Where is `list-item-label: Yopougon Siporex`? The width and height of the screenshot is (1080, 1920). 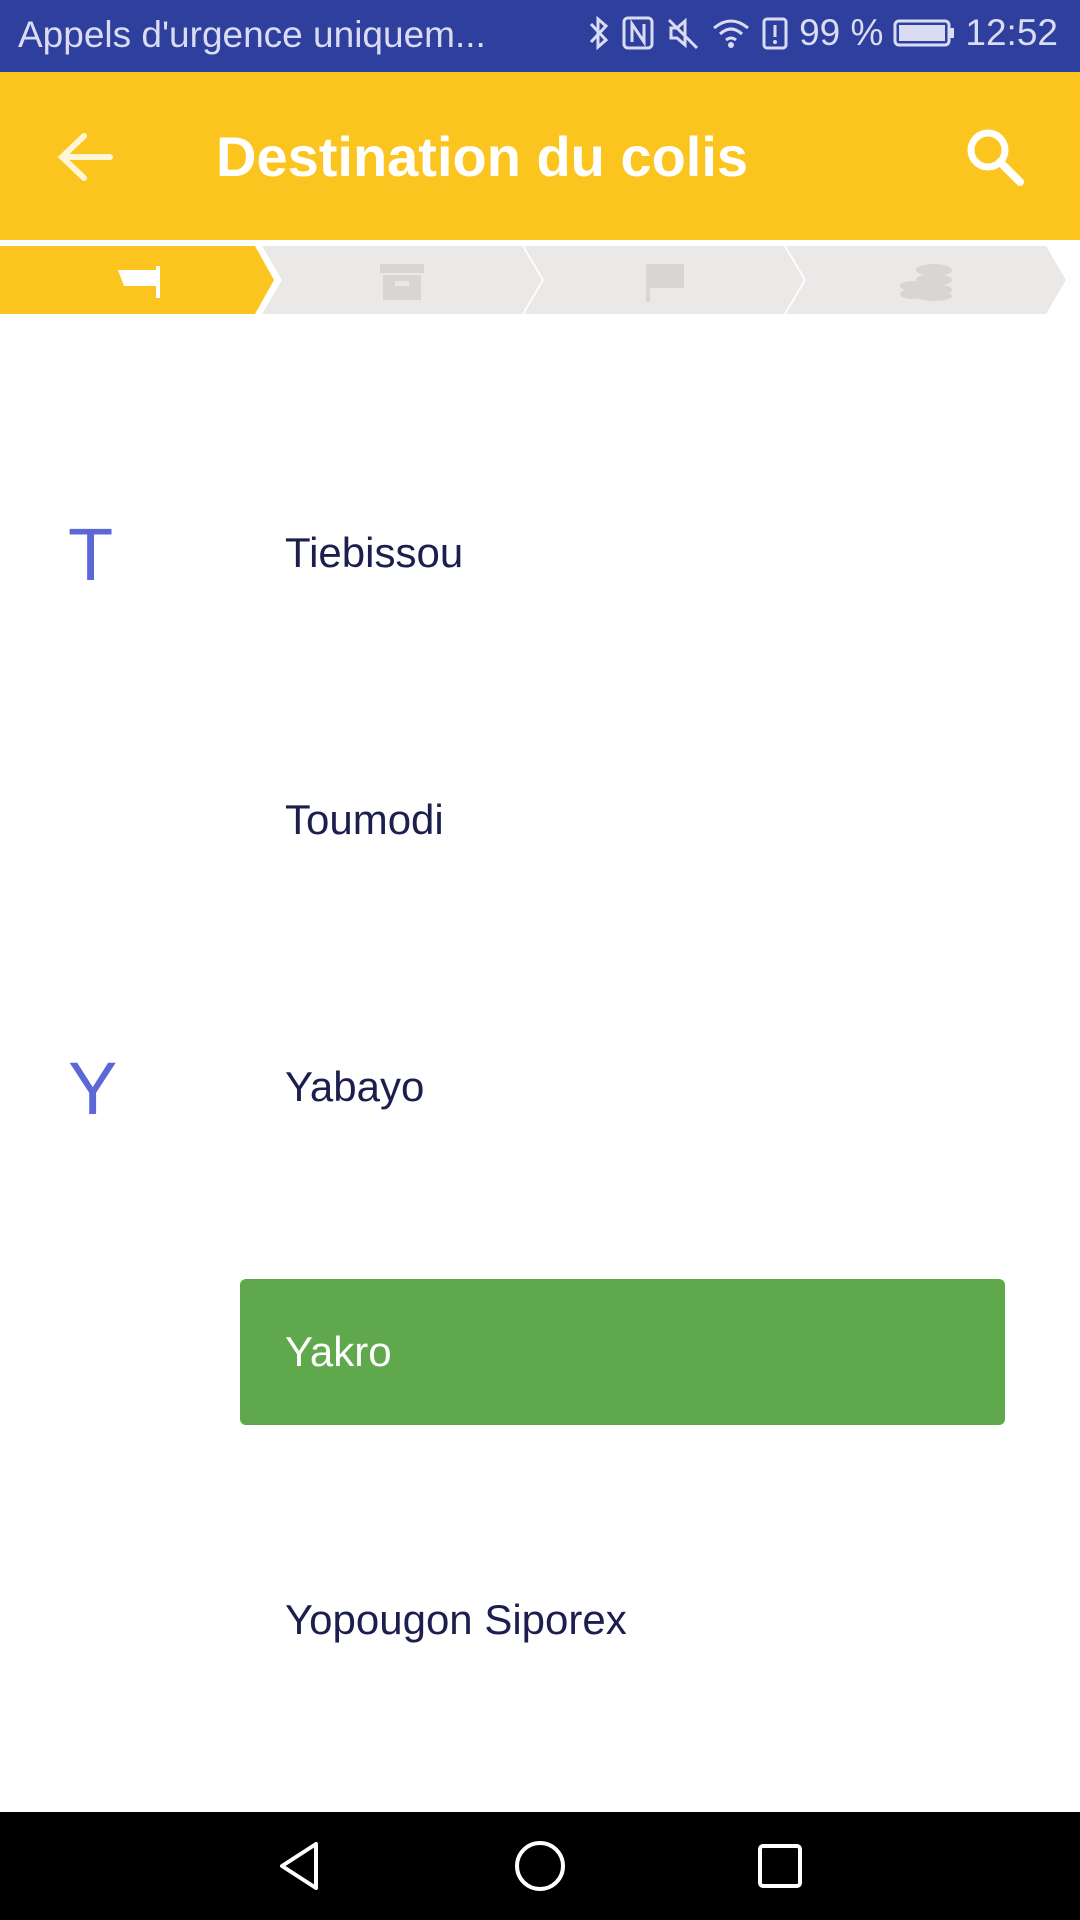 list-item-label: Yopougon Siporex is located at coordinates (456, 1619).